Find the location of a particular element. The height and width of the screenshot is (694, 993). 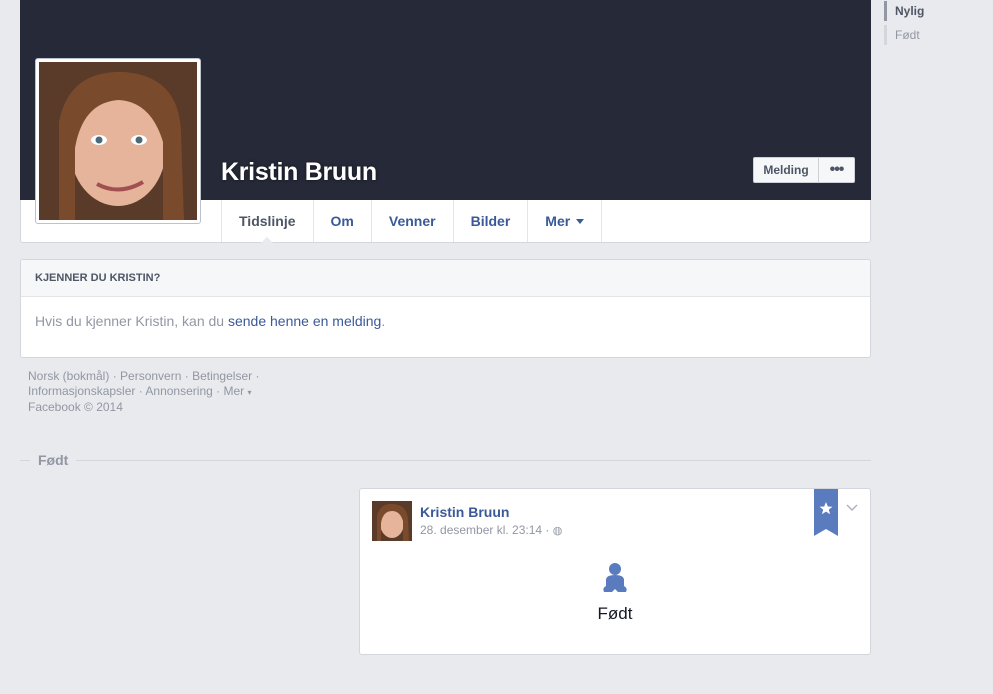

profile-name: Kristin Bruun is located at coordinates (299, 172).